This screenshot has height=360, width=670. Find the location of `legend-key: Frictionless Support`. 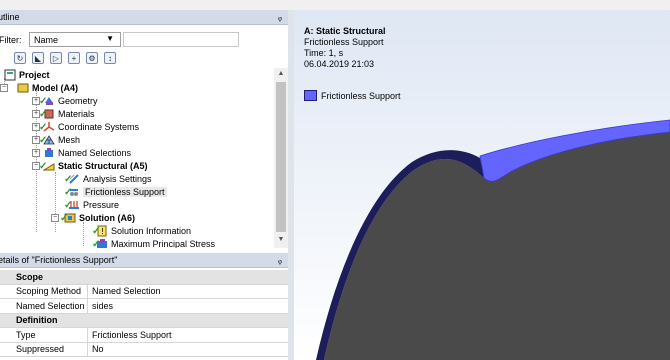

legend-key: Frictionless Support is located at coordinates (352, 95).